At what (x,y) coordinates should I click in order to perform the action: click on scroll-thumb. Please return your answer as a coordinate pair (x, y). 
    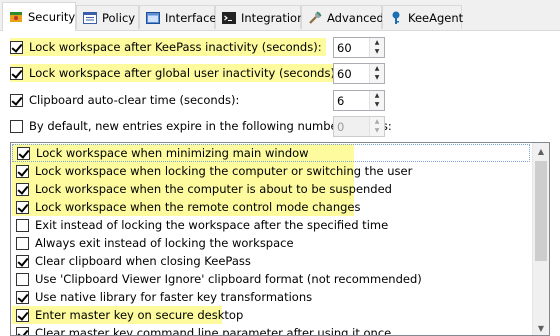
    Looking at the image, I should click on (541, 211).